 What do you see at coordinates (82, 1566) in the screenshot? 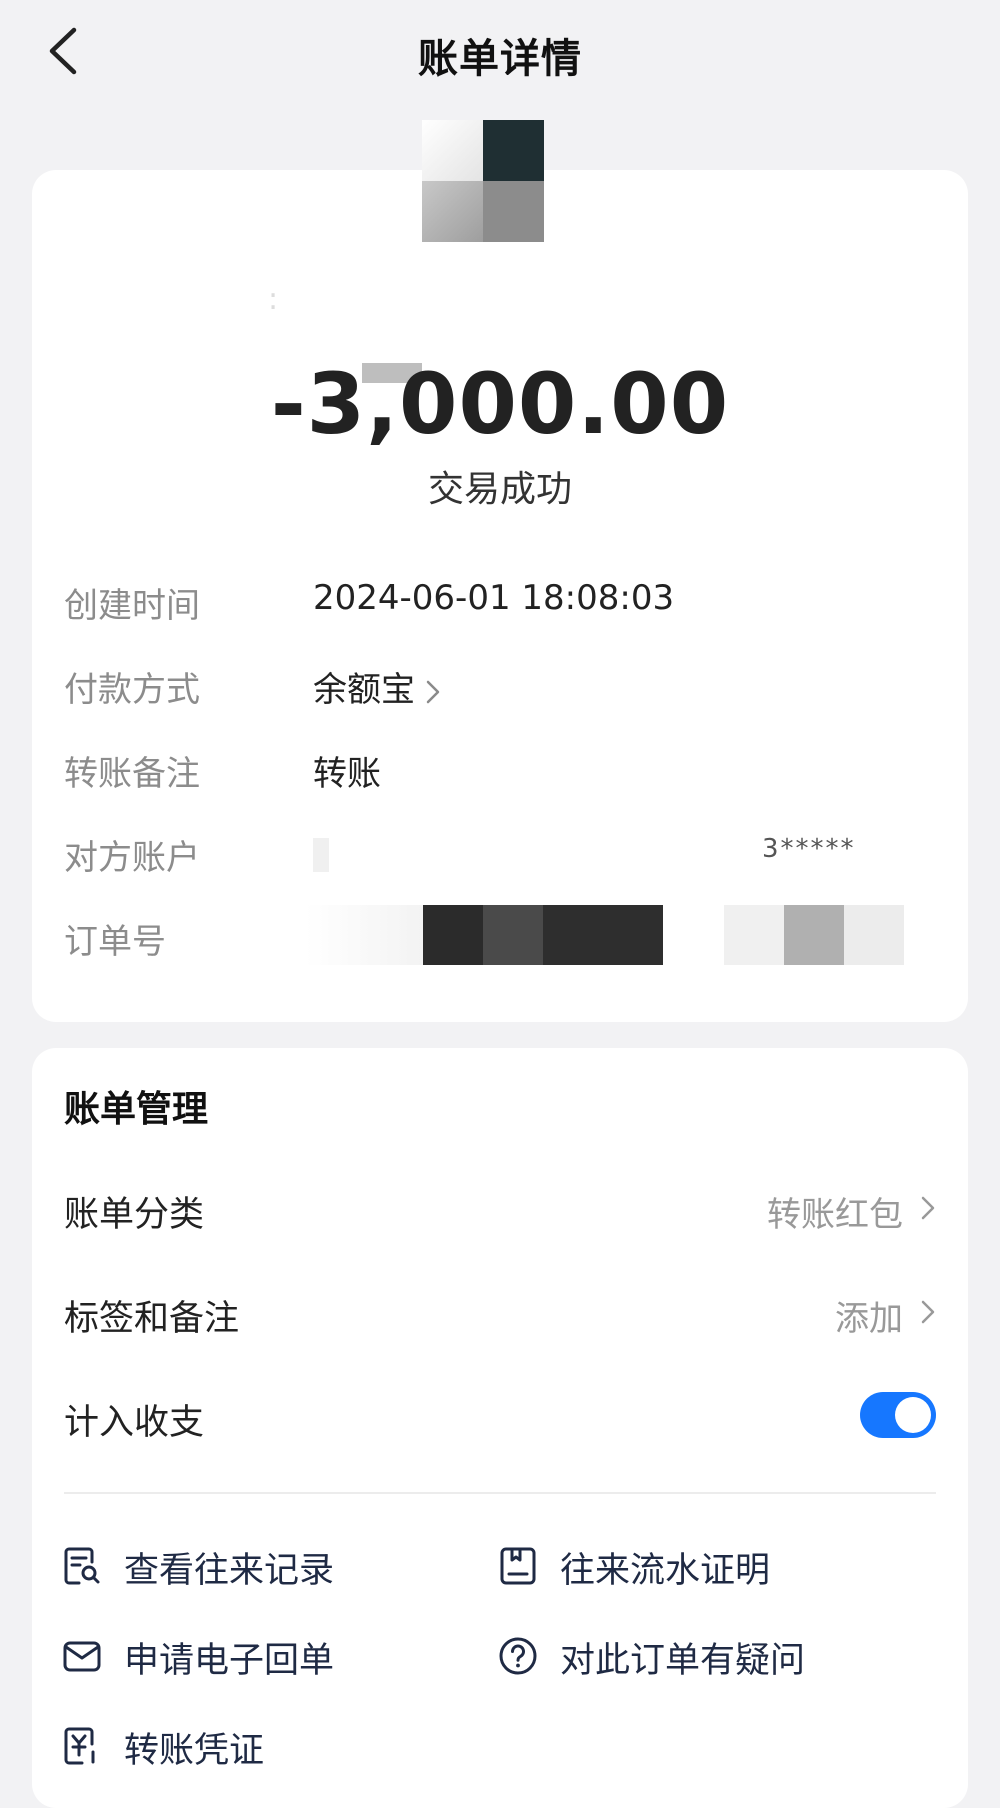
I see `document-search-icon` at bounding box center [82, 1566].